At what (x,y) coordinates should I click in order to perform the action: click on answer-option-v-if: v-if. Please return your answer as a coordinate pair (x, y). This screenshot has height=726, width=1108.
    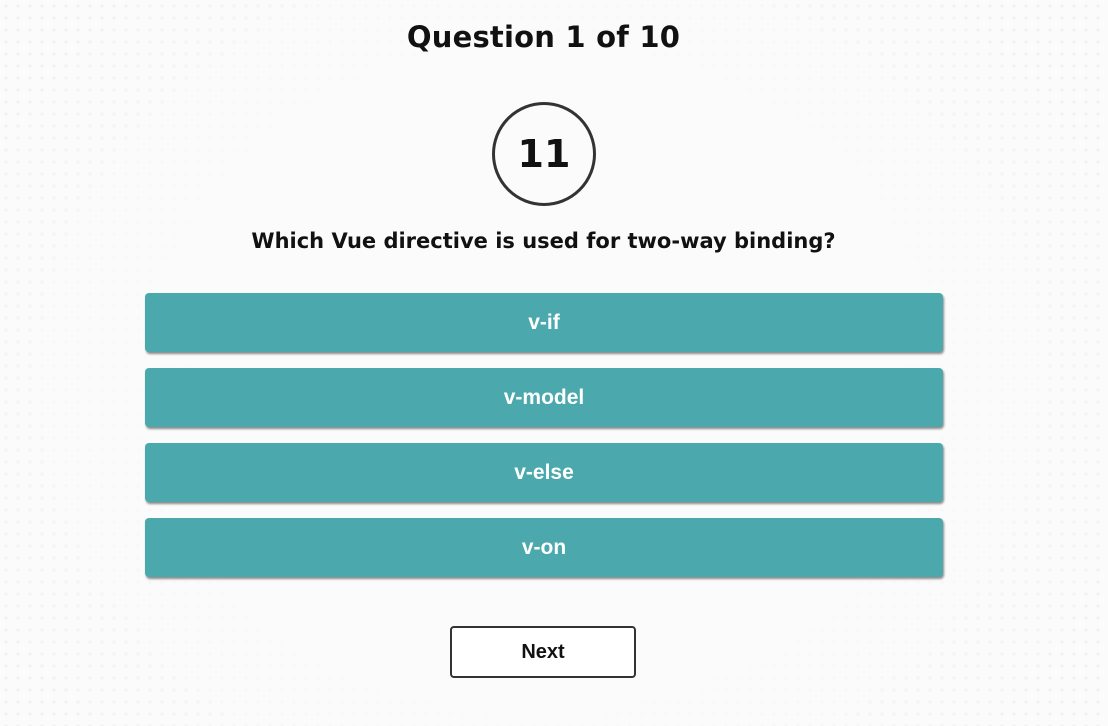
    Looking at the image, I should click on (544, 322).